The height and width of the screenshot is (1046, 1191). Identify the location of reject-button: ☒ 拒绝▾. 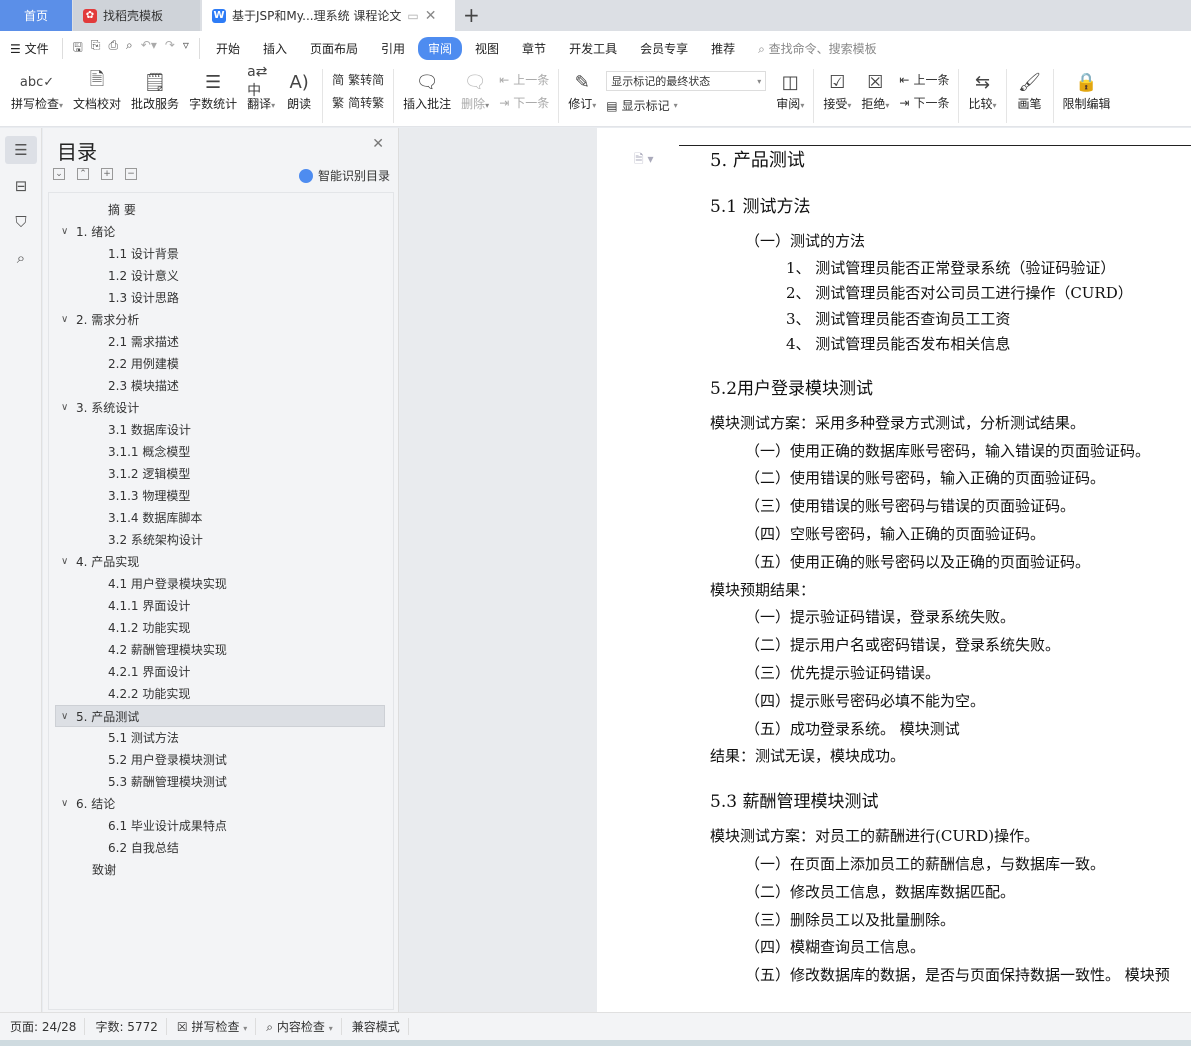
(875, 88).